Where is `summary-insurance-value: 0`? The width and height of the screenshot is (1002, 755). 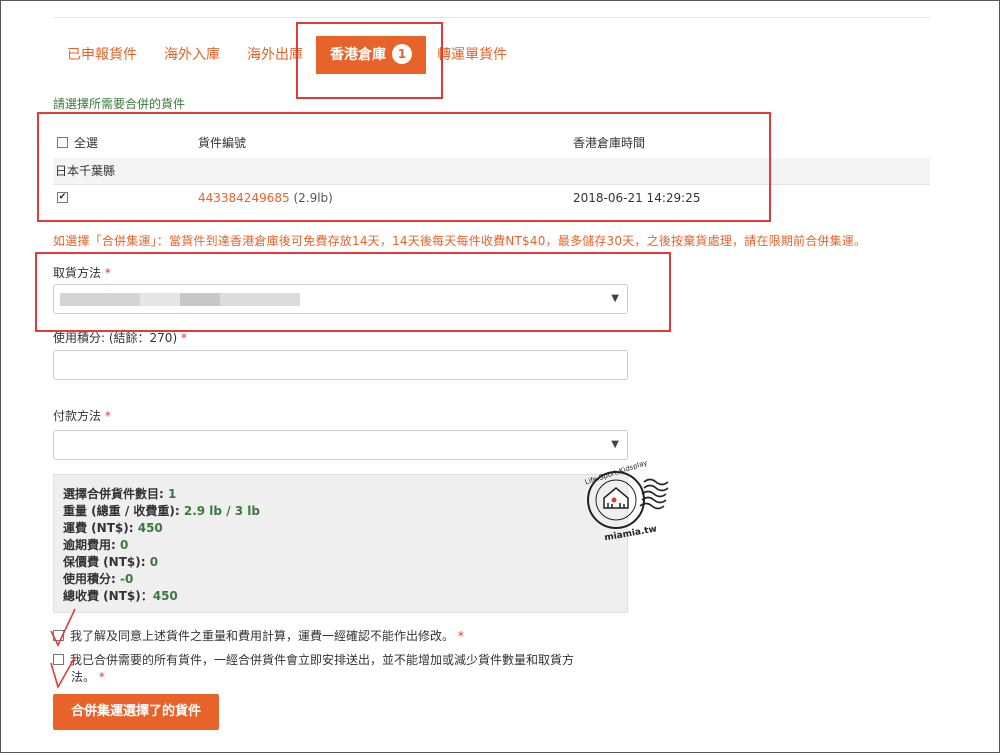 summary-insurance-value: 0 is located at coordinates (154, 562).